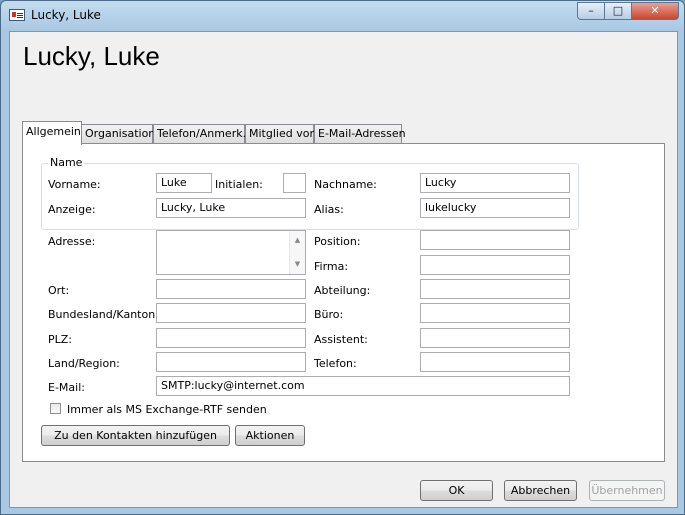 The image size is (685, 515). Describe the element at coordinates (184, 183) in the screenshot. I see `vorname-field: Luke` at that location.